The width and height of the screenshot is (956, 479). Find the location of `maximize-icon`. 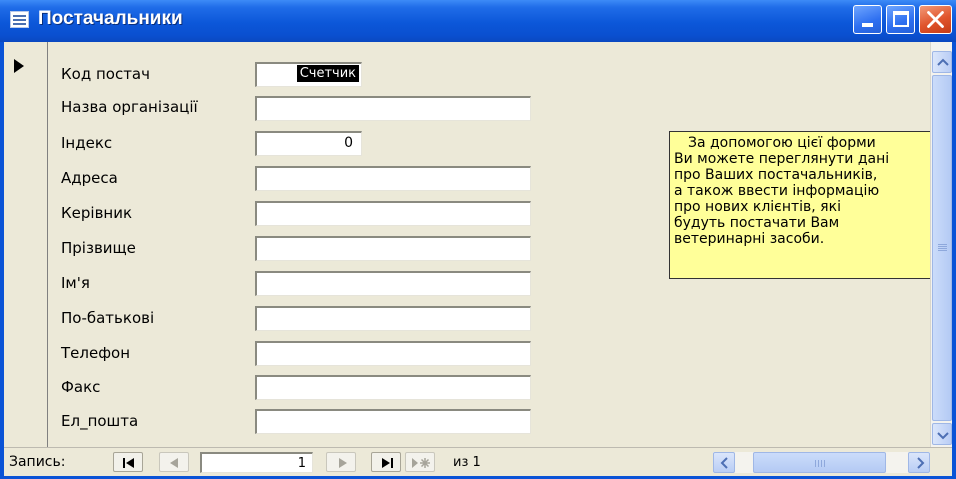

maximize-icon is located at coordinates (901, 19).